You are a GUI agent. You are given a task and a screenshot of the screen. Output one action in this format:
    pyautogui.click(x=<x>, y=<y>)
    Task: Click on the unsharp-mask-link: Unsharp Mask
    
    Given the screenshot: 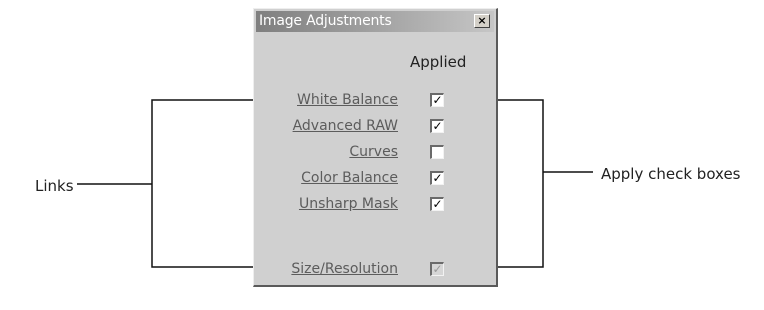 What is the action you would take?
    pyautogui.click(x=348, y=204)
    